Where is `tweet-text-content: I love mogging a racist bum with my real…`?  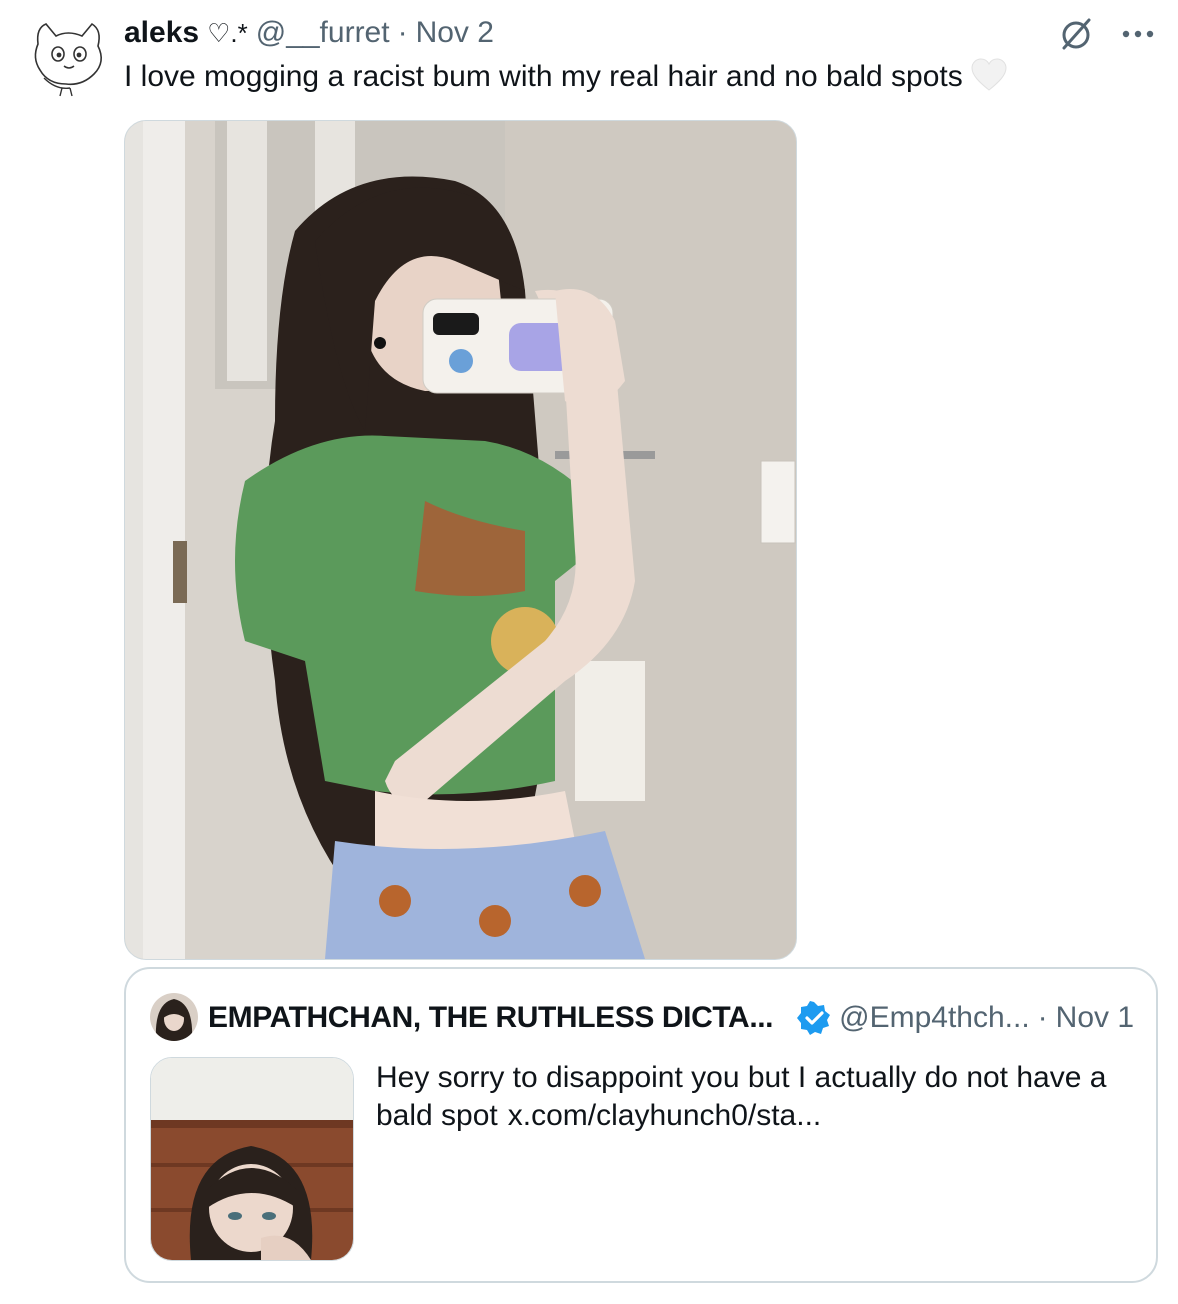
tweet-text-content: I love mogging a racist bum with my real… is located at coordinates (543, 76).